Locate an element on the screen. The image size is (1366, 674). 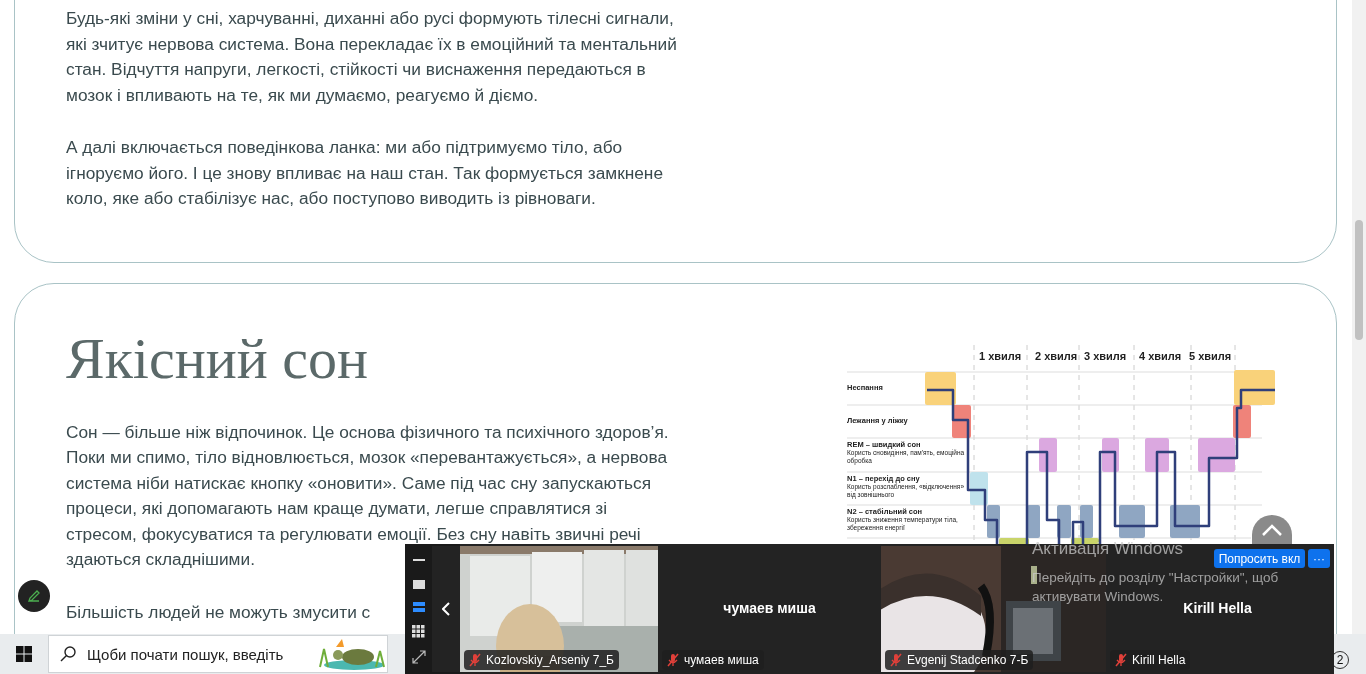
grid-view-icon is located at coordinates (418, 632).